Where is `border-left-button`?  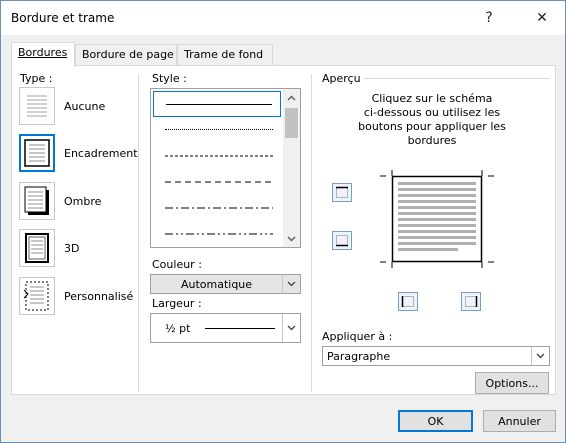 border-left-button is located at coordinates (408, 301).